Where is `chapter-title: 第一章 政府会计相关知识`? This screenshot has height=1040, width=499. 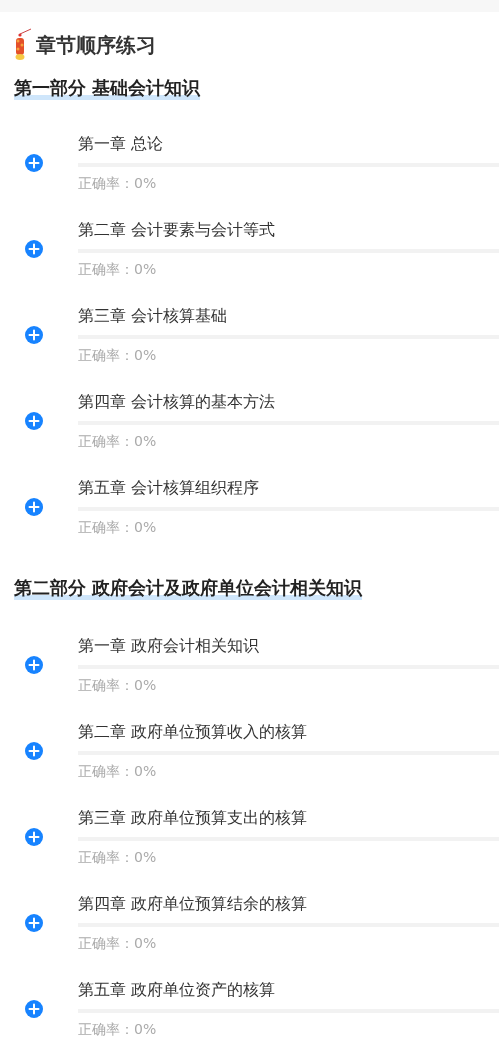
chapter-title: 第一章 政府会计相关知识 is located at coordinates (288, 646).